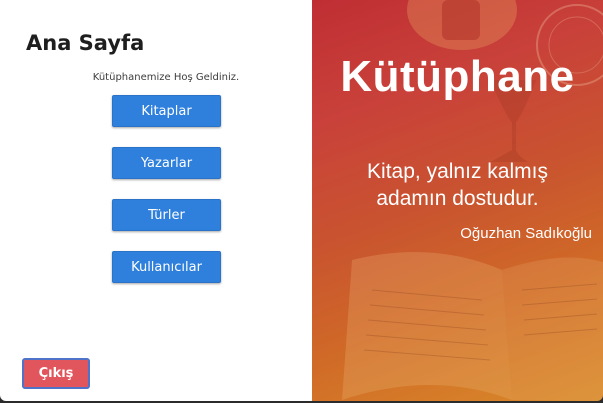  What do you see at coordinates (166, 77) in the screenshot?
I see `welcome-text: Kütüphanemize Hoş Geldiniz.` at bounding box center [166, 77].